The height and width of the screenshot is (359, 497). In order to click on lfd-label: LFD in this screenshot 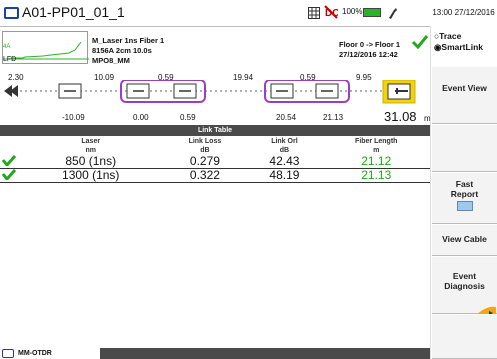, I will do `click(10, 59)`.